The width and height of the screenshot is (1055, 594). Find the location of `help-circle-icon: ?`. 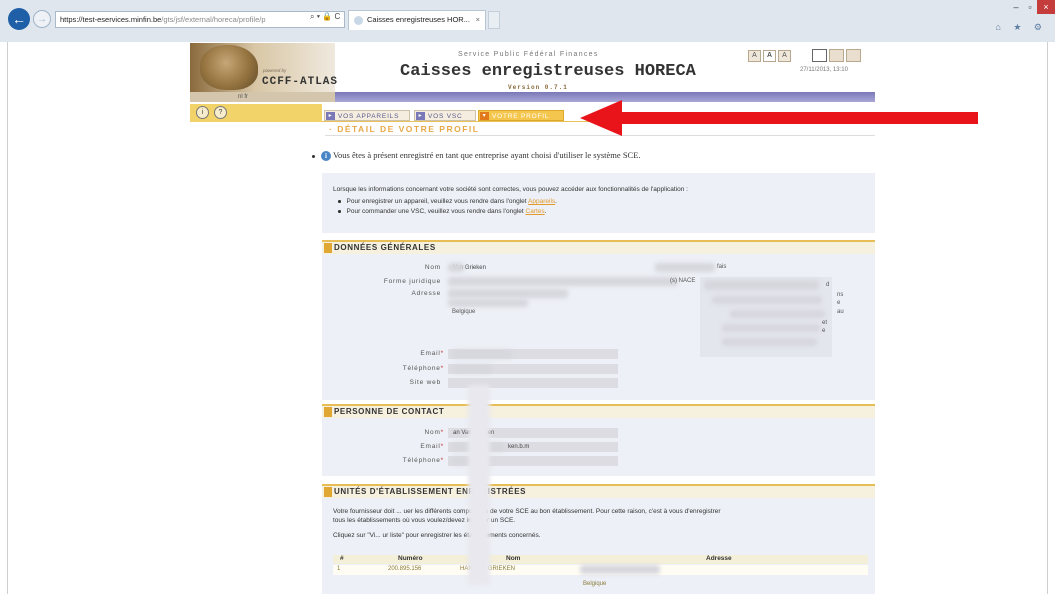

help-circle-icon: ? is located at coordinates (220, 112).